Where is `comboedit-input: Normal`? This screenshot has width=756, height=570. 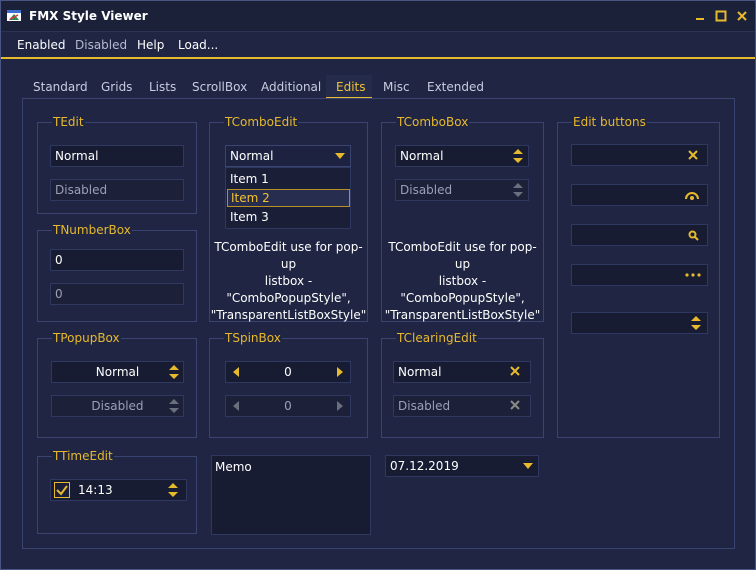 comboedit-input: Normal is located at coordinates (288, 156).